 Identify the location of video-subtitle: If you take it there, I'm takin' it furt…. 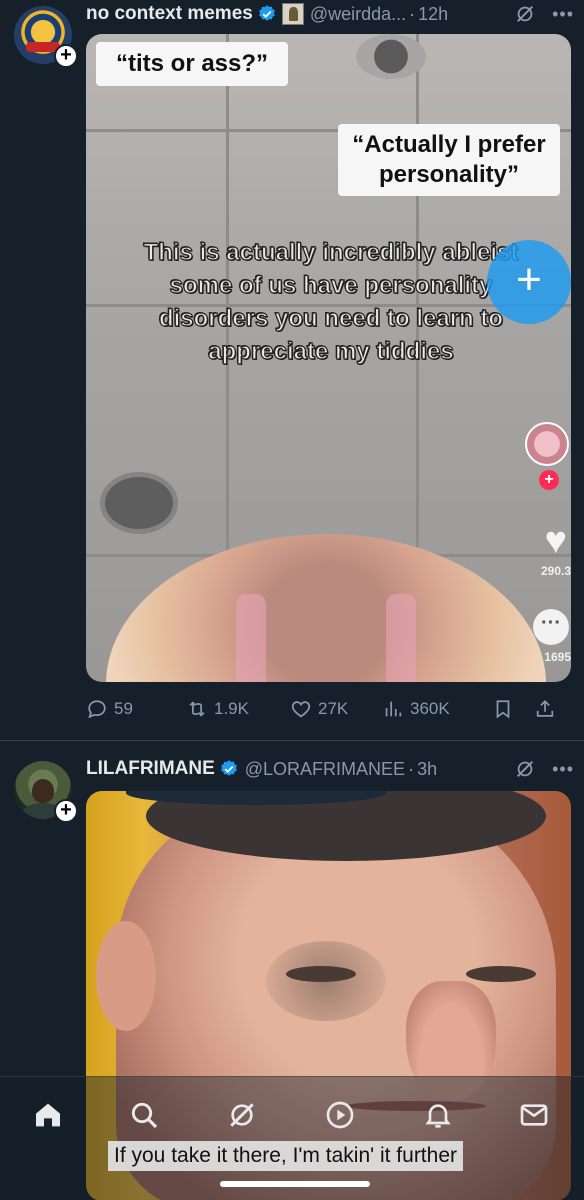
(285, 1156).